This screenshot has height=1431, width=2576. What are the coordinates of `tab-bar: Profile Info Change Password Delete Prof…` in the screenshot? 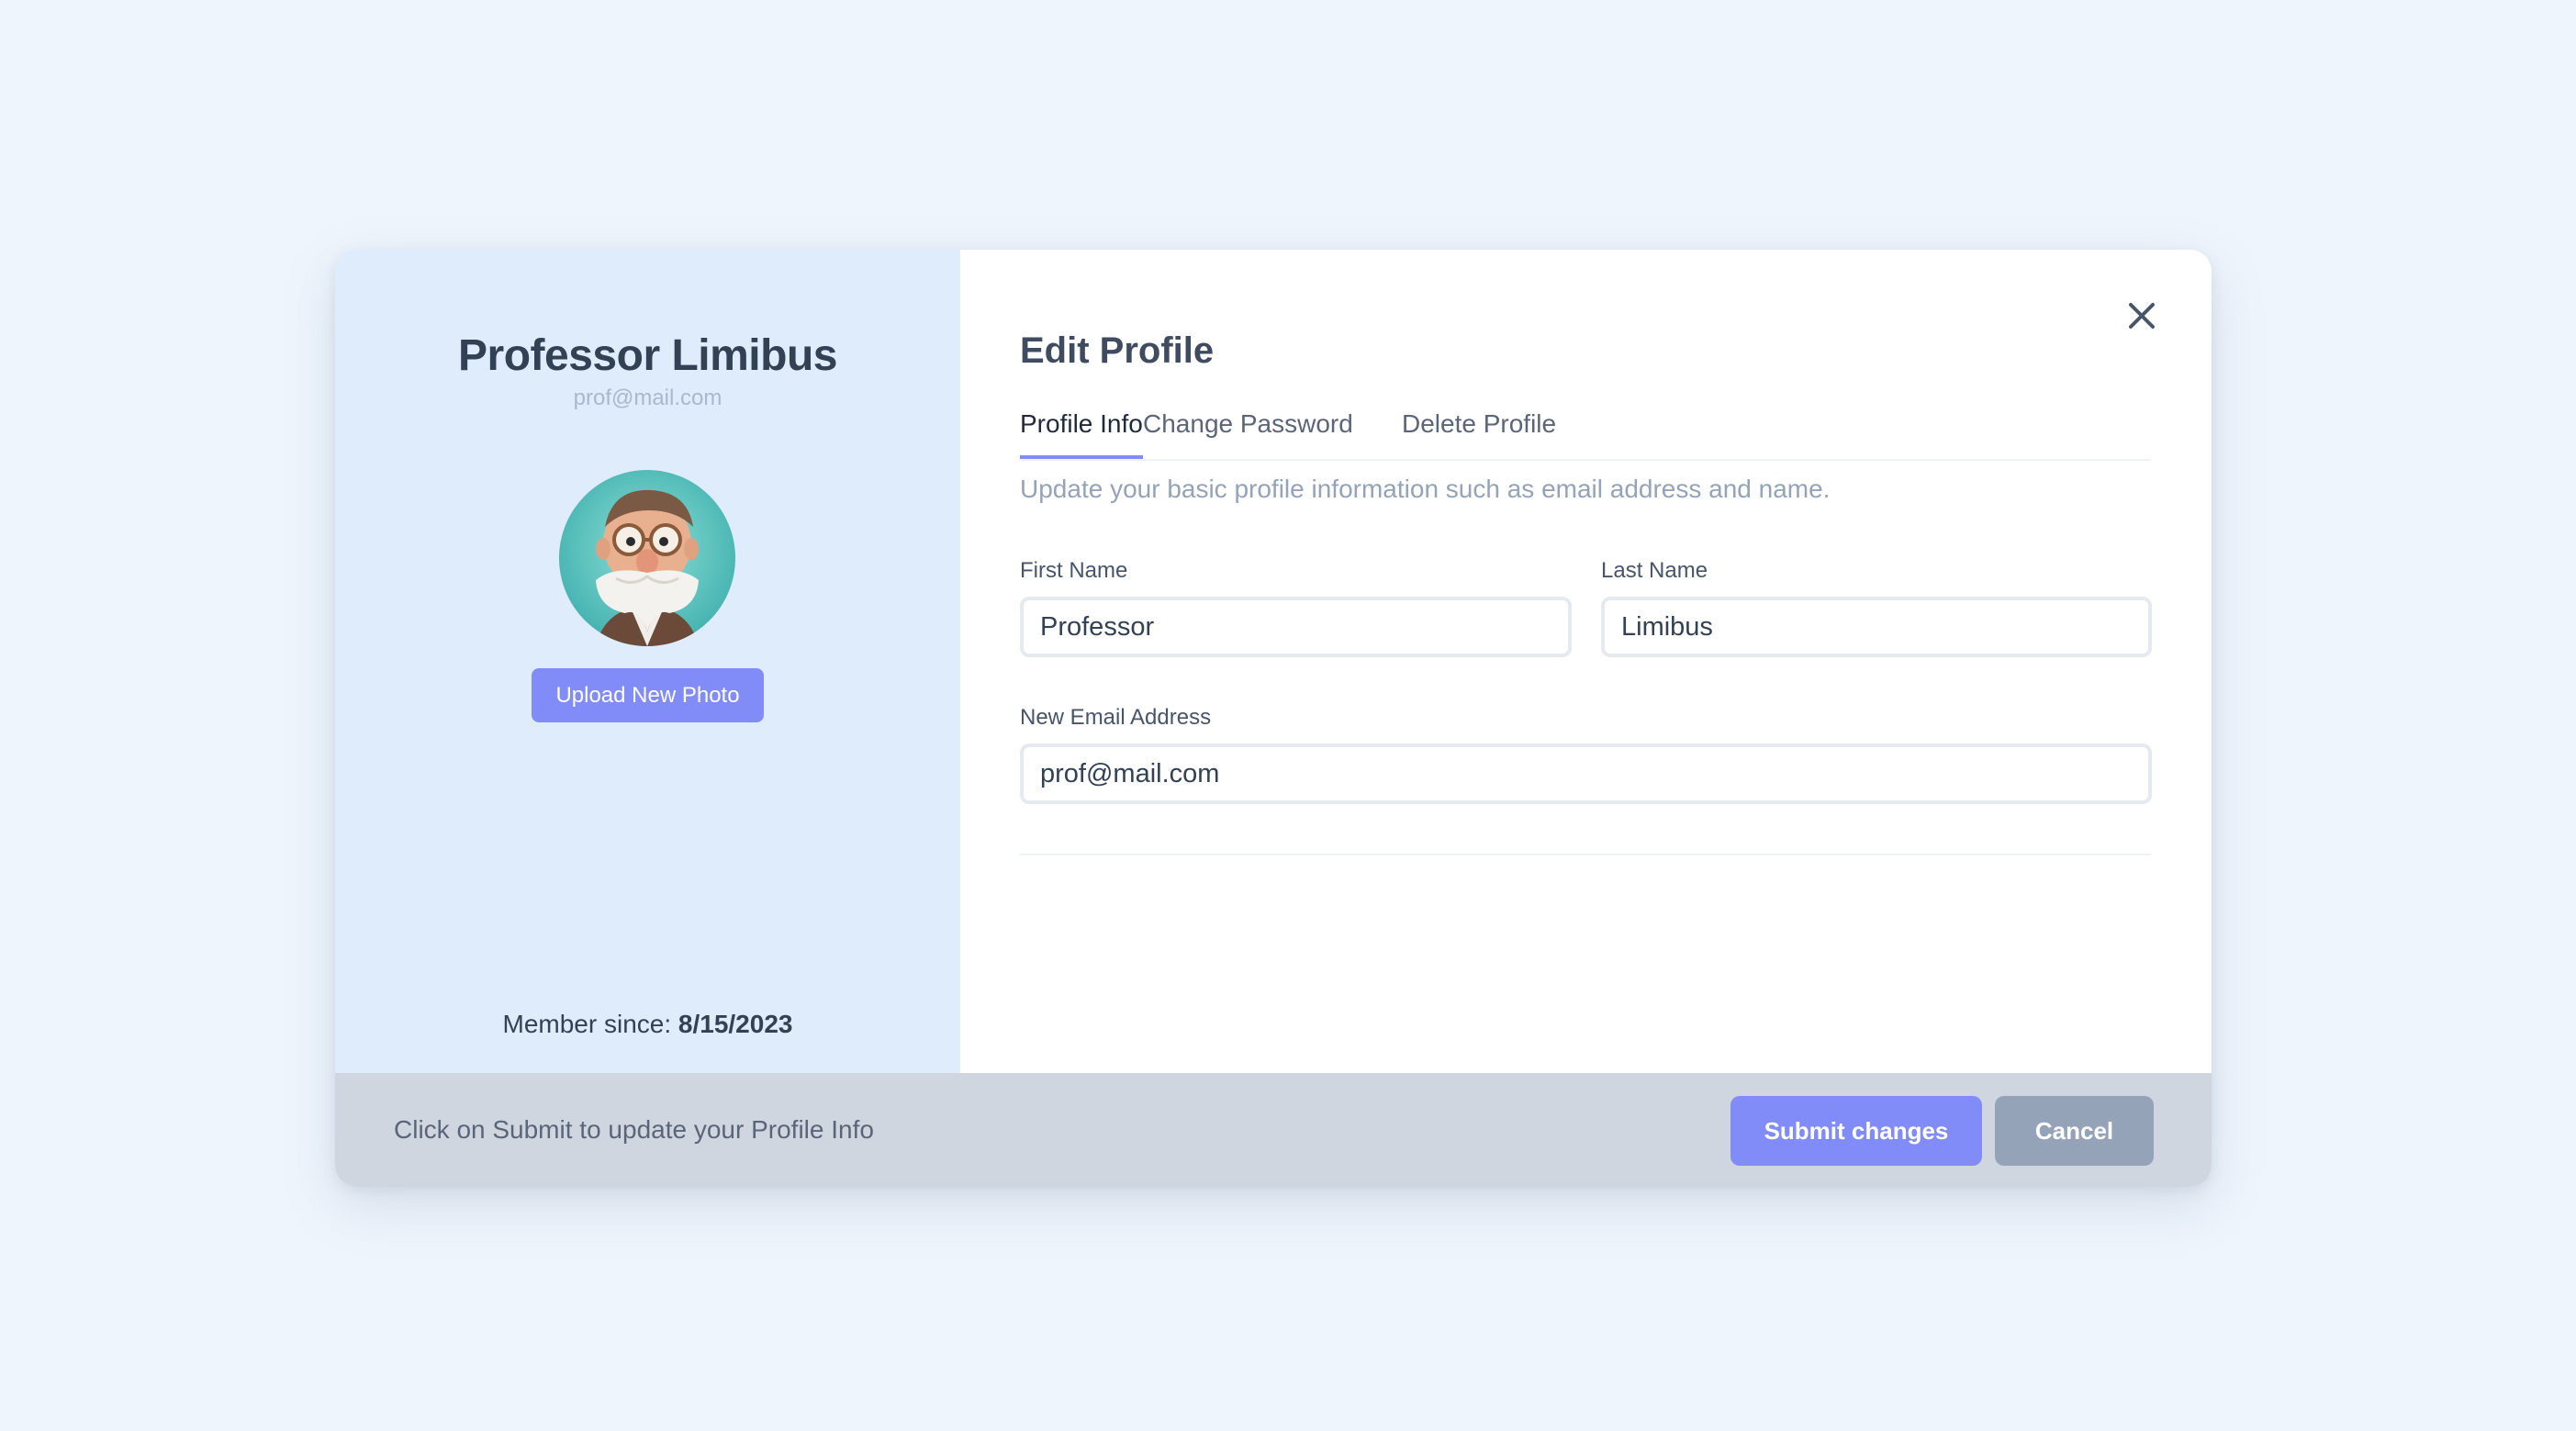 It's located at (1585, 433).